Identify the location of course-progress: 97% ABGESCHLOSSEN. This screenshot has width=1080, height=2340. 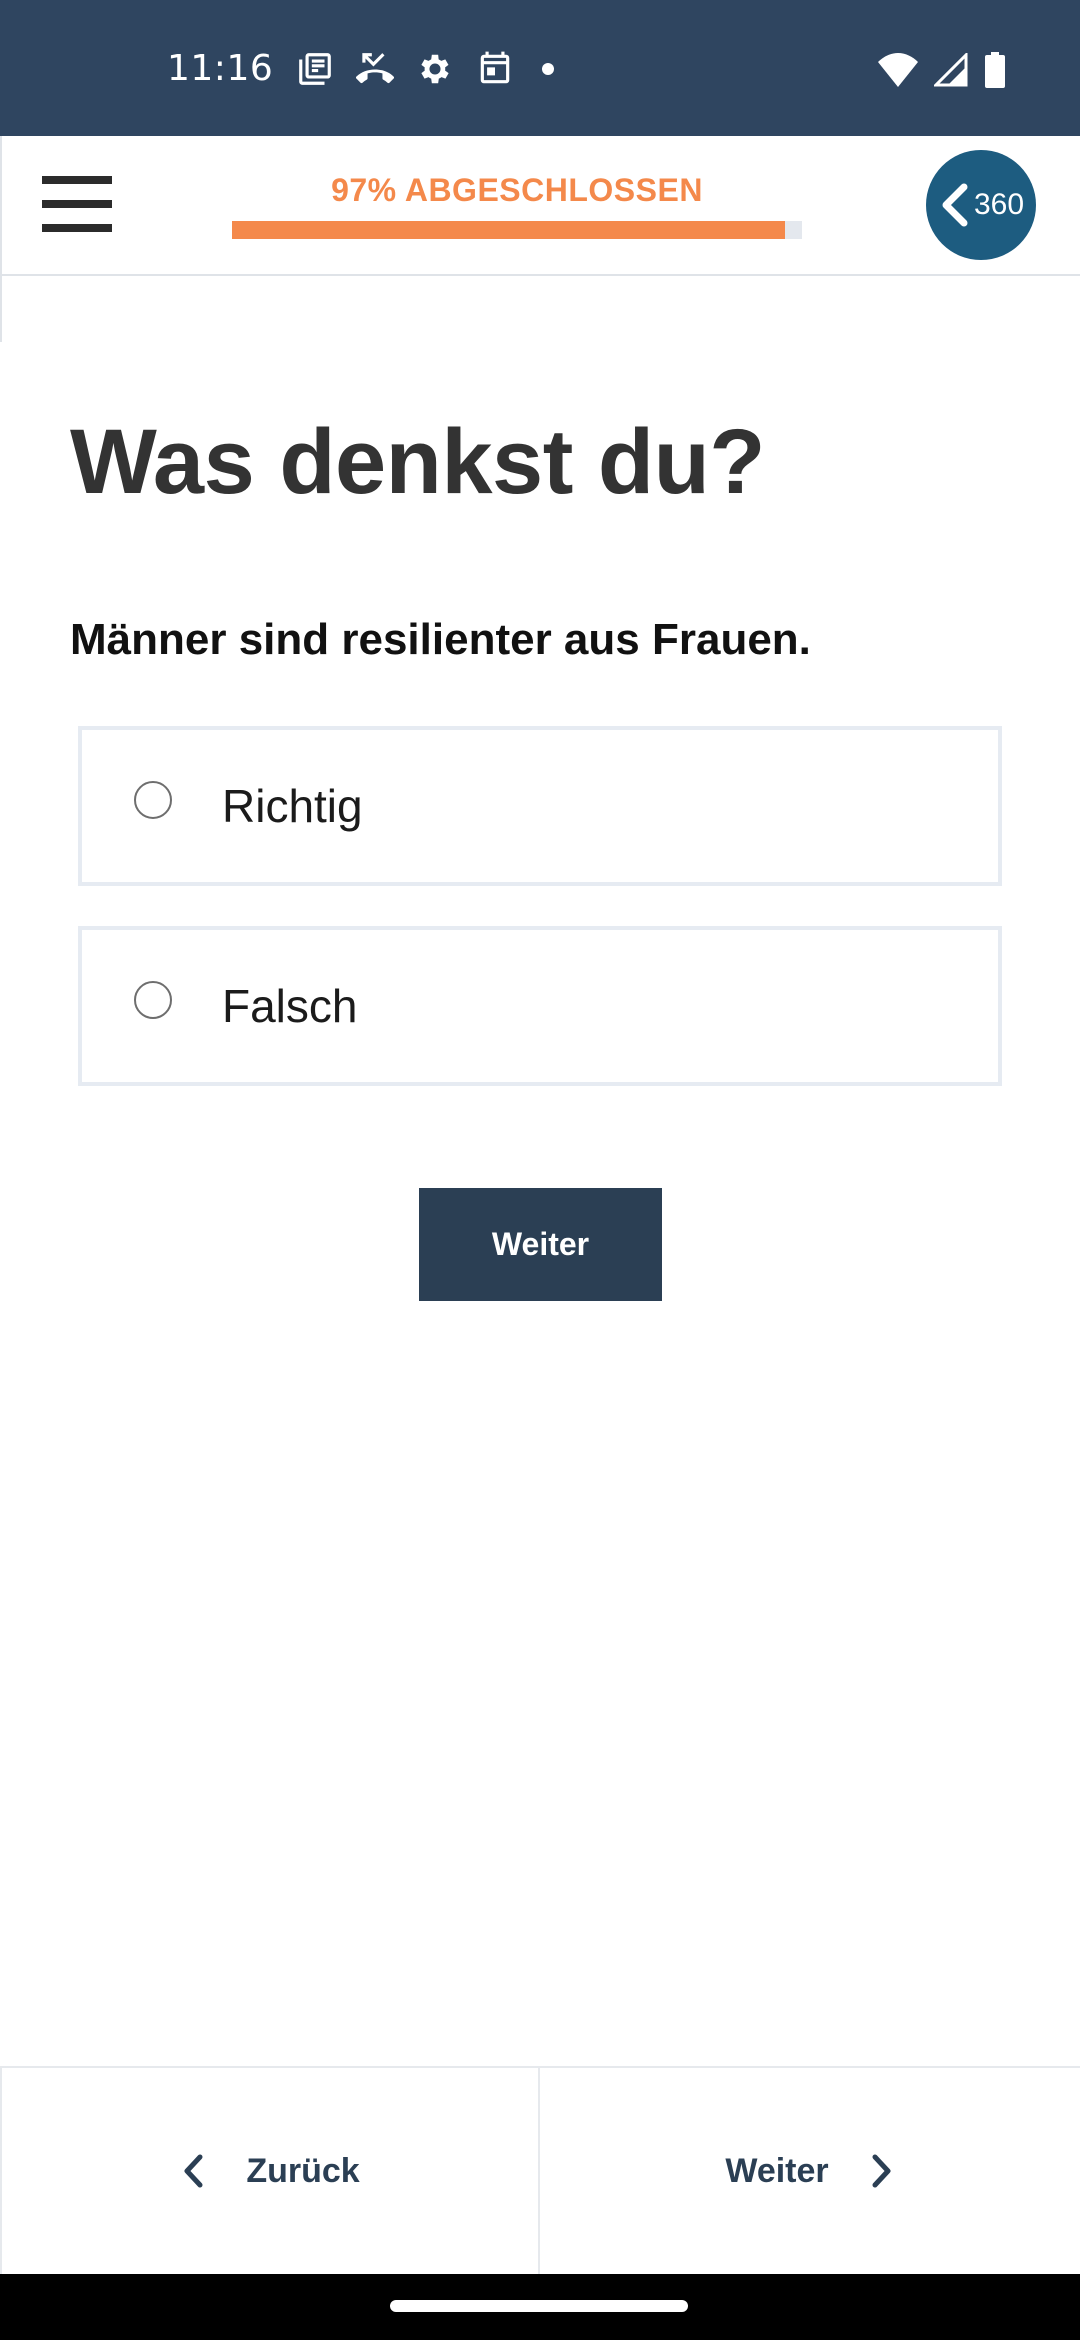
(517, 205).